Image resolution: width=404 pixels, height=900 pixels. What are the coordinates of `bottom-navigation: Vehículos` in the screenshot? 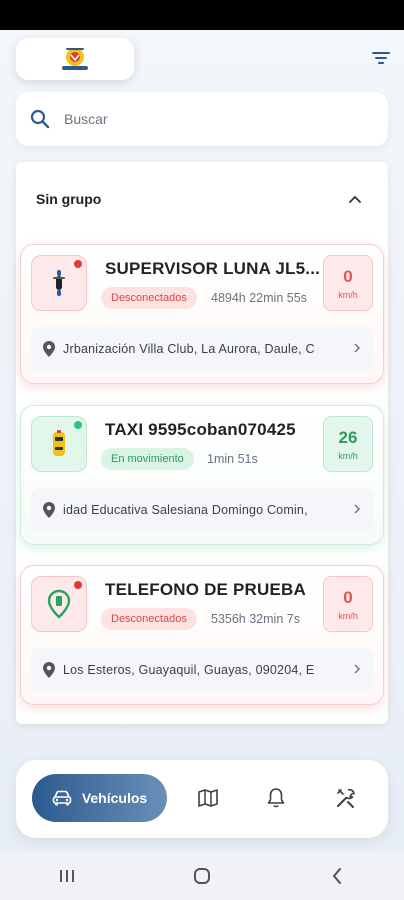 It's located at (202, 799).